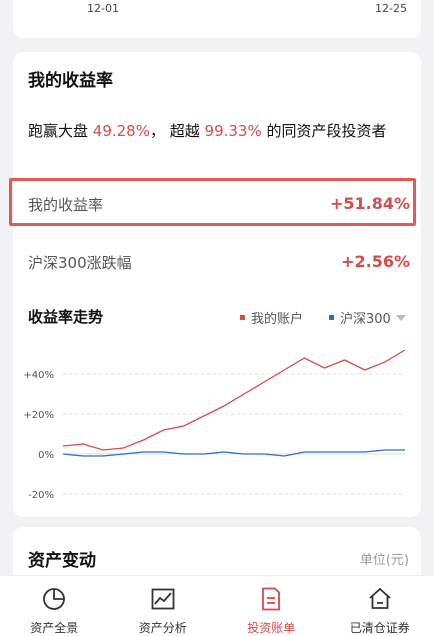 This screenshot has width=434, height=636. What do you see at coordinates (271, 628) in the screenshot?
I see `tab-label: 投资账单` at bounding box center [271, 628].